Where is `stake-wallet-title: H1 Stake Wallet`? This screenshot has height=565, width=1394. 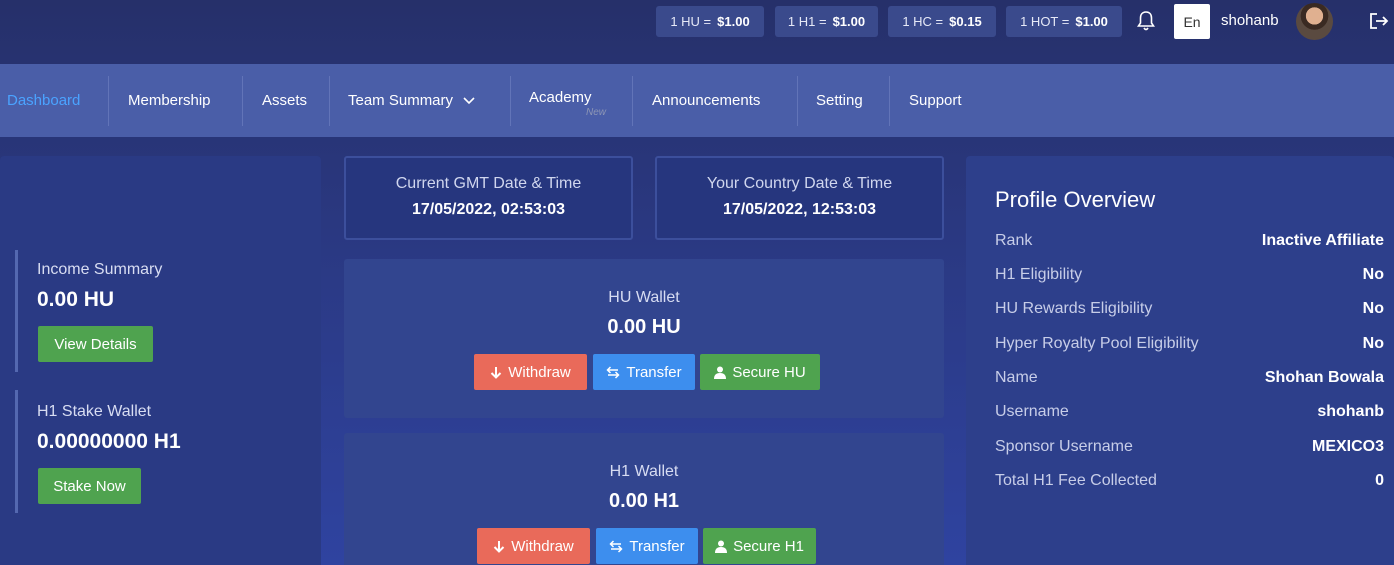
stake-wallet-title: H1 Stake Wallet is located at coordinates (94, 411).